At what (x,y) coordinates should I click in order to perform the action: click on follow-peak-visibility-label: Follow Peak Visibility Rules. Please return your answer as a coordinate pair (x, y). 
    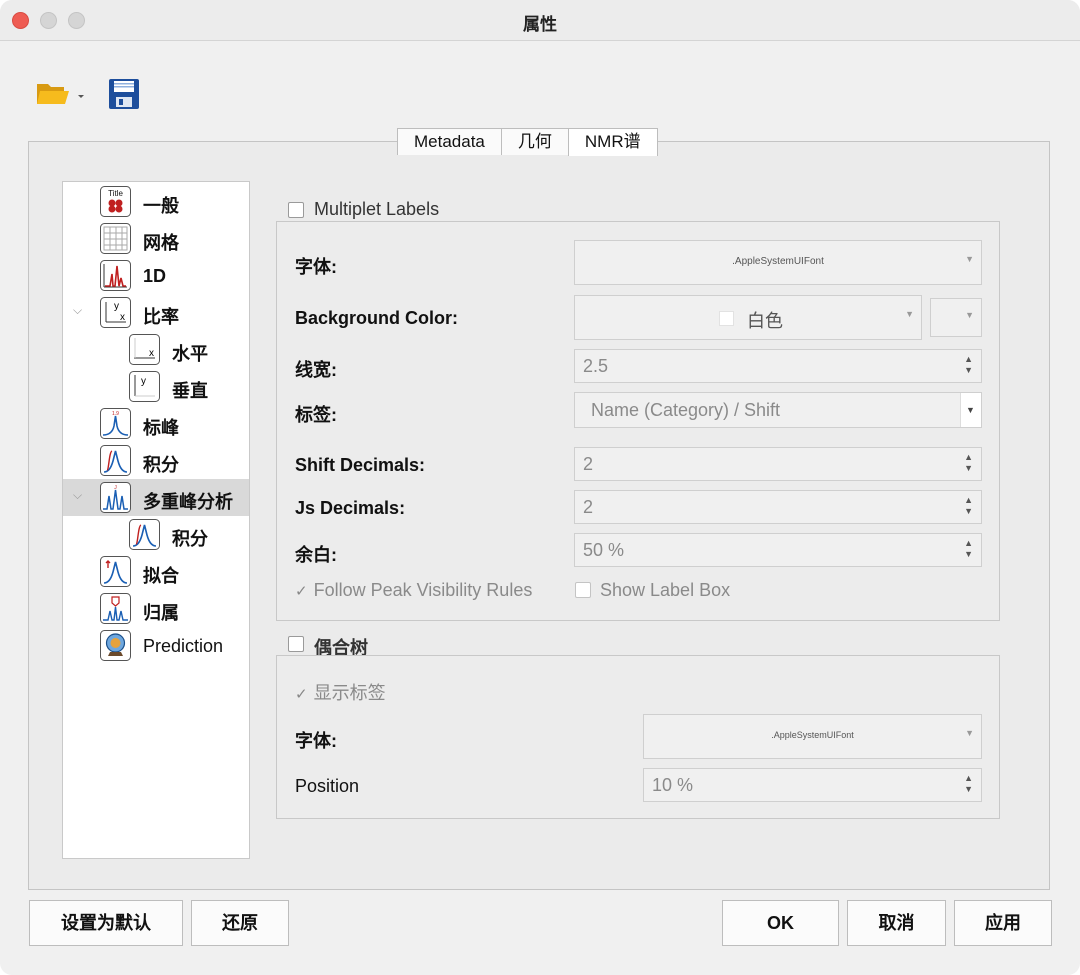
    Looking at the image, I should click on (423, 590).